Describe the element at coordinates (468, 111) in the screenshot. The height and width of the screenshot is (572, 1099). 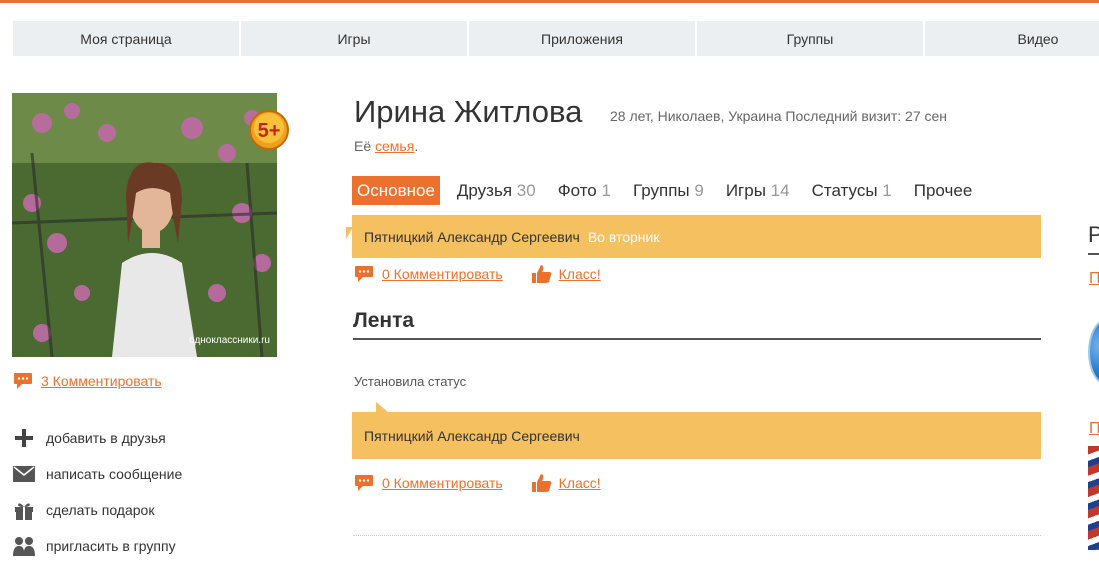
I see `profile-name: Ирина Житлова` at that location.